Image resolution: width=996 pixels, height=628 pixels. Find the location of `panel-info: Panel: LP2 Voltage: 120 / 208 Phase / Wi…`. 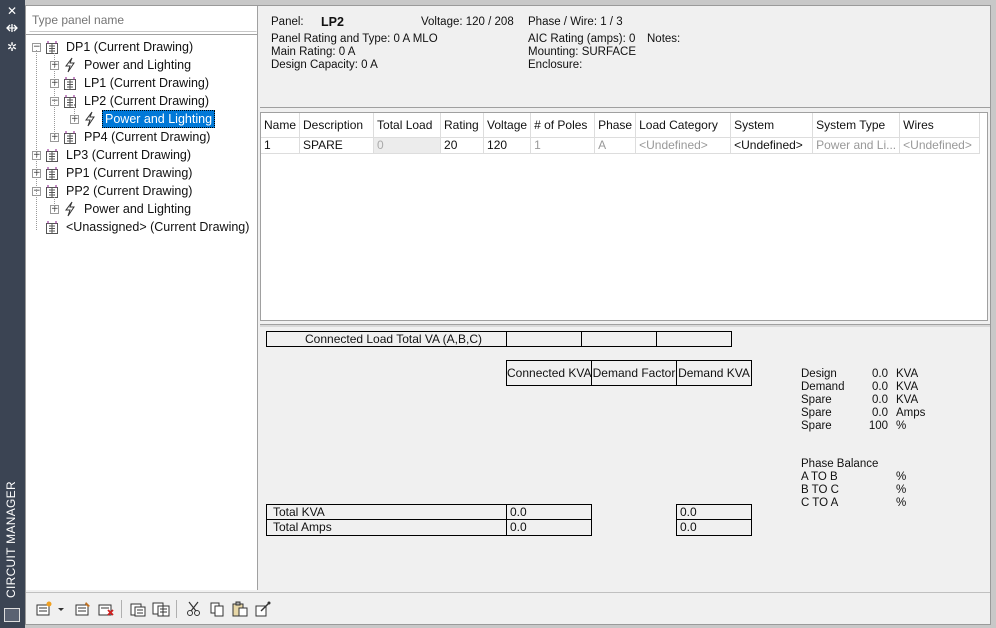

panel-info: Panel: LP2 Voltage: 120 / 208 Phase / Wi… is located at coordinates (625, 57).